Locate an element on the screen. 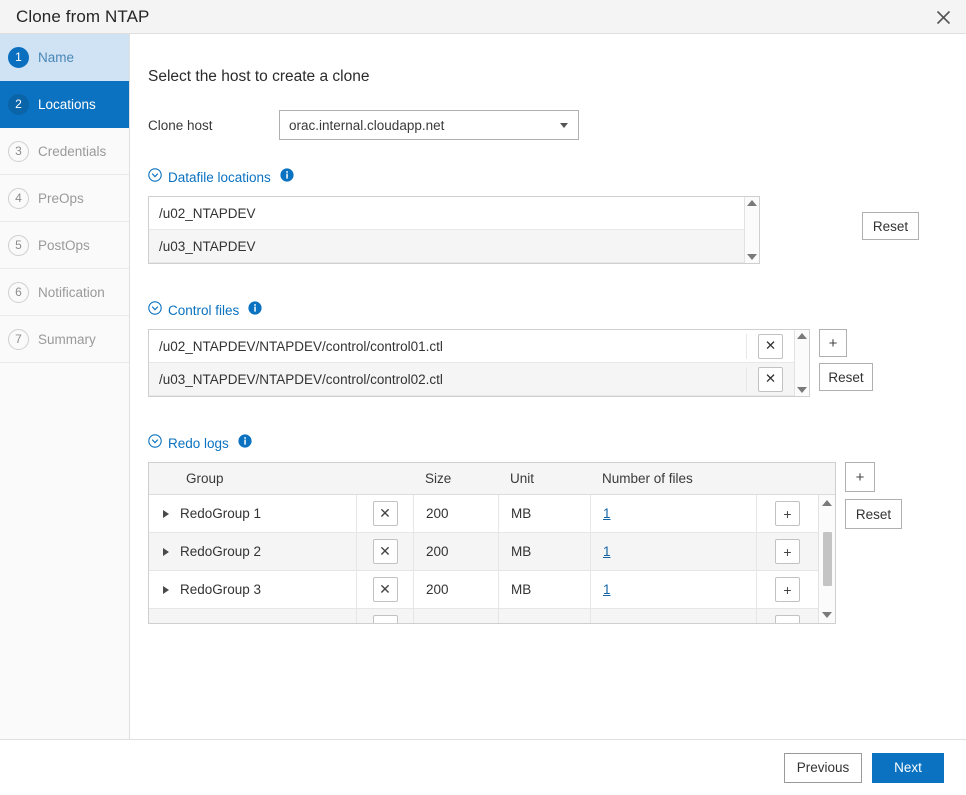 The height and width of the screenshot is (795, 966). datafile-locations-section: /u02_NTAPDEV /u03_NTAPDEV Reset is located at coordinates (557, 230).